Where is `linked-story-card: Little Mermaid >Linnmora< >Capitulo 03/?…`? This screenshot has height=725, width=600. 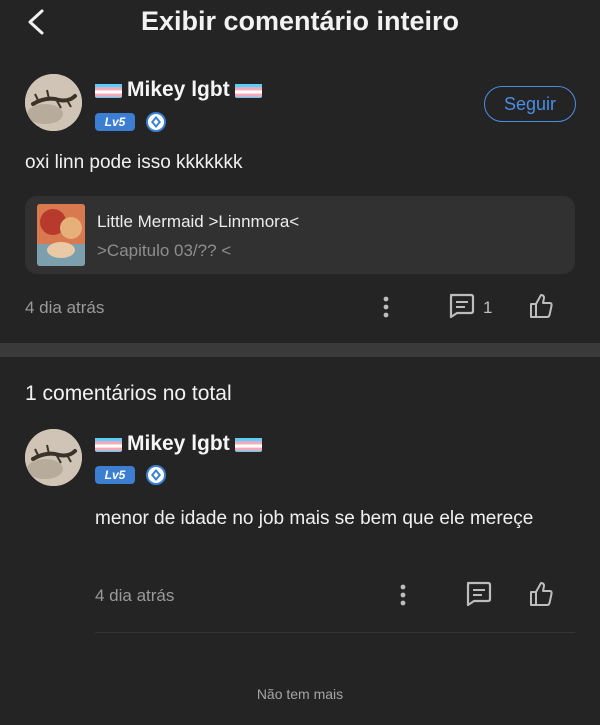
linked-story-card: Little Mermaid >Linnmora< >Capitulo 03/?… is located at coordinates (300, 235).